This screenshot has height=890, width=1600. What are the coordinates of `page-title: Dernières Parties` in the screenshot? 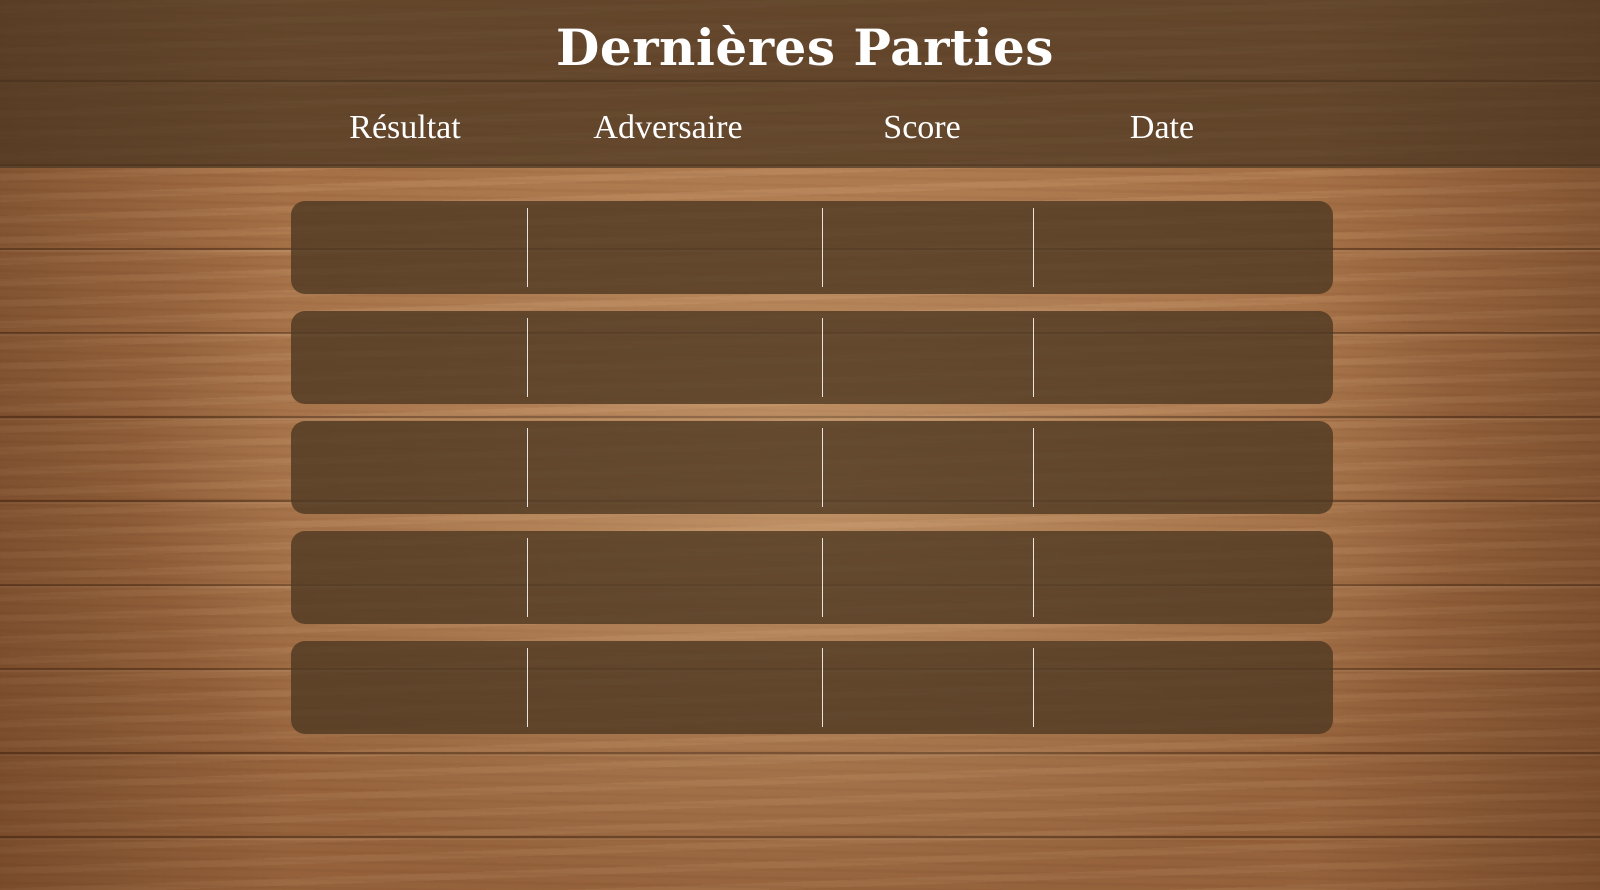 It's located at (805, 47).